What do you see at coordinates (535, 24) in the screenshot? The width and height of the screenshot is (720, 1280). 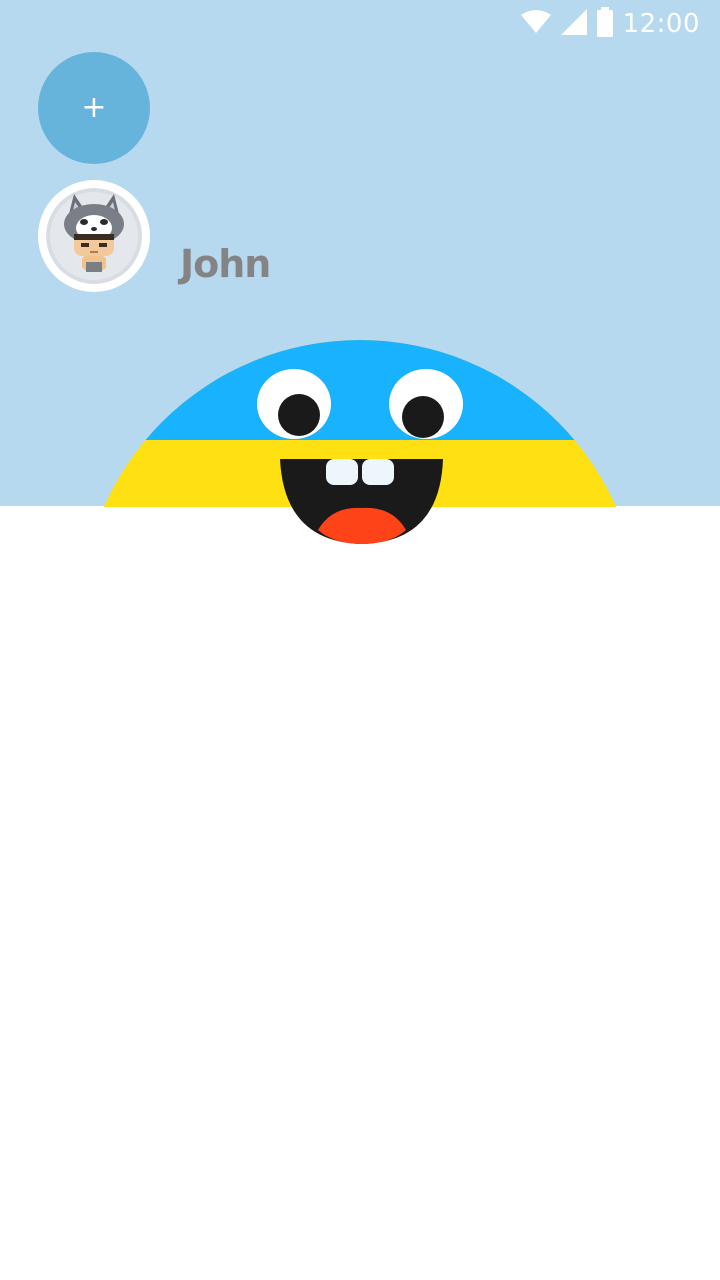 I see `wifi-icon` at bounding box center [535, 24].